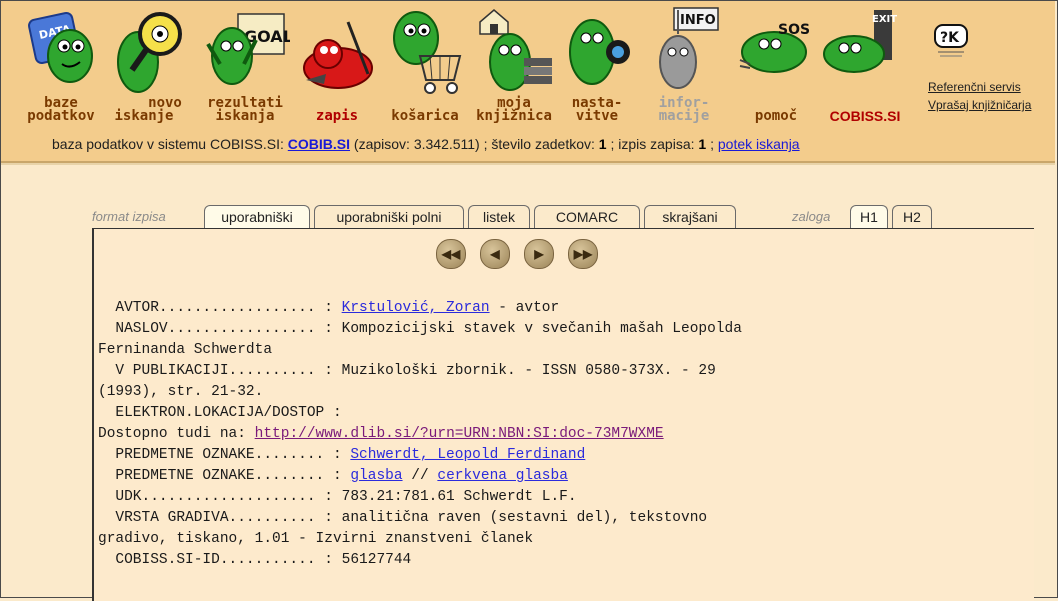 The image size is (1058, 601). Describe the element at coordinates (599, 52) in the screenshot. I see `settings-creature-icon` at that location.